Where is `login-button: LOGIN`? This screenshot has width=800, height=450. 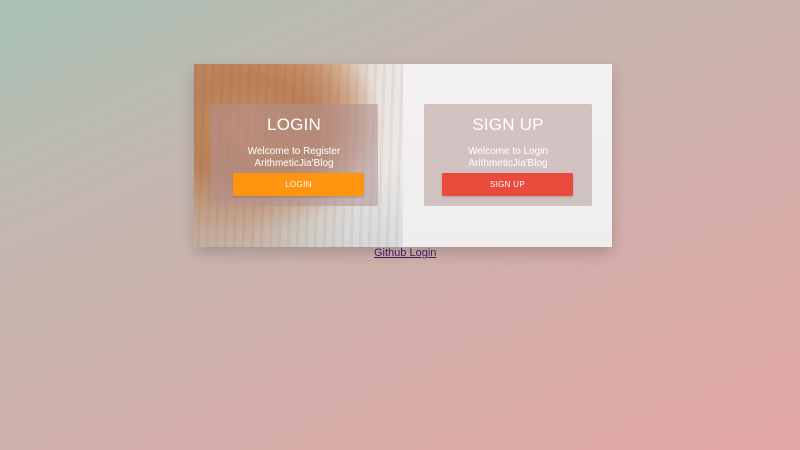 login-button: LOGIN is located at coordinates (298, 184).